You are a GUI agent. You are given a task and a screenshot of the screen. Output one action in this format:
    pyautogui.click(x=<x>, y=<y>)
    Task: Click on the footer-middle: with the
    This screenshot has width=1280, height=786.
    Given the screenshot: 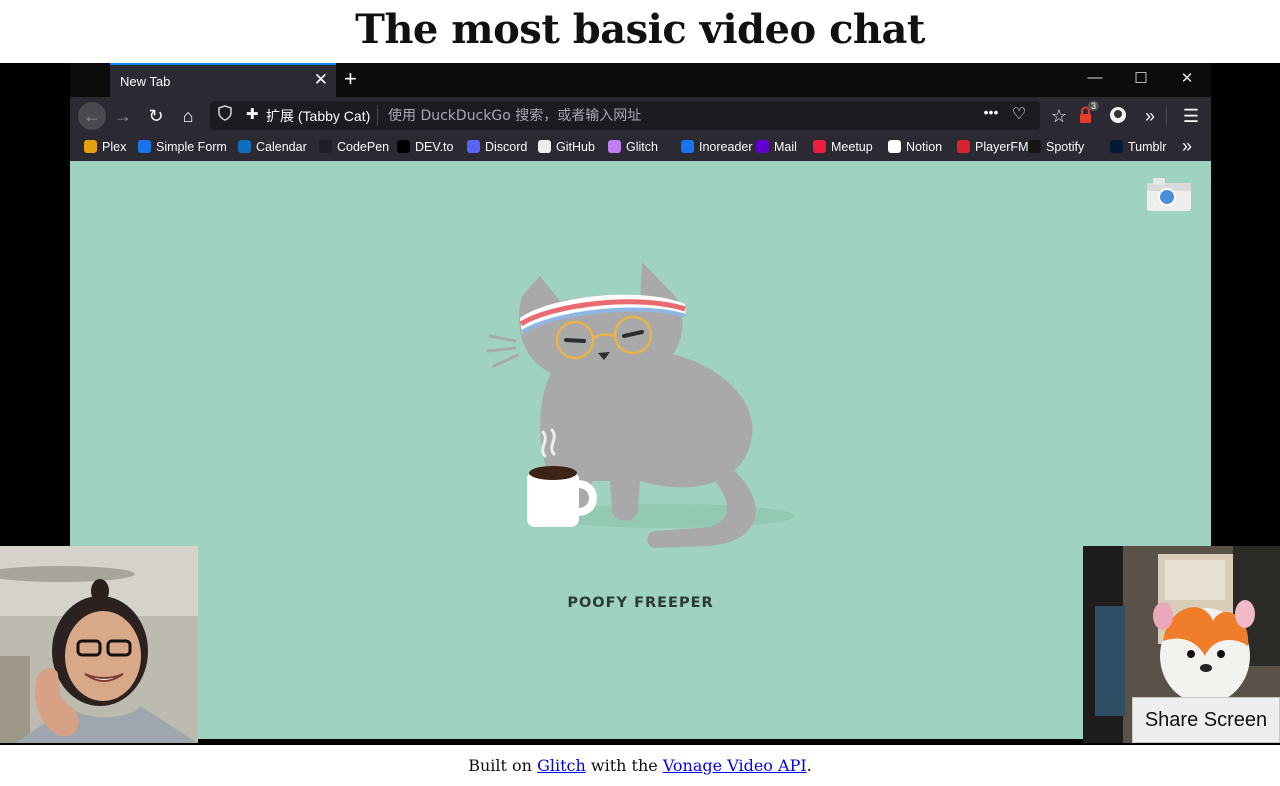 What is the action you would take?
    pyautogui.click(x=624, y=765)
    